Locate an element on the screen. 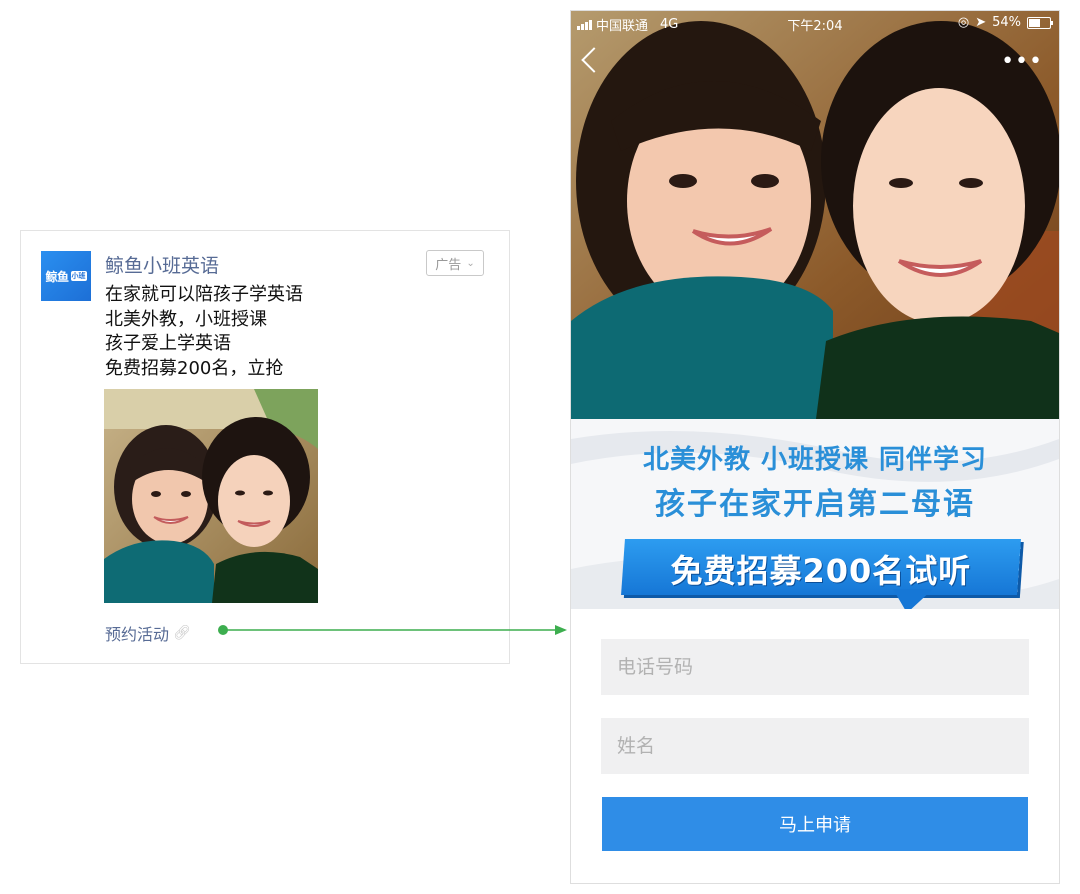 Image resolution: width=1080 pixels, height=894 pixels. ad-photo is located at coordinates (211, 496).